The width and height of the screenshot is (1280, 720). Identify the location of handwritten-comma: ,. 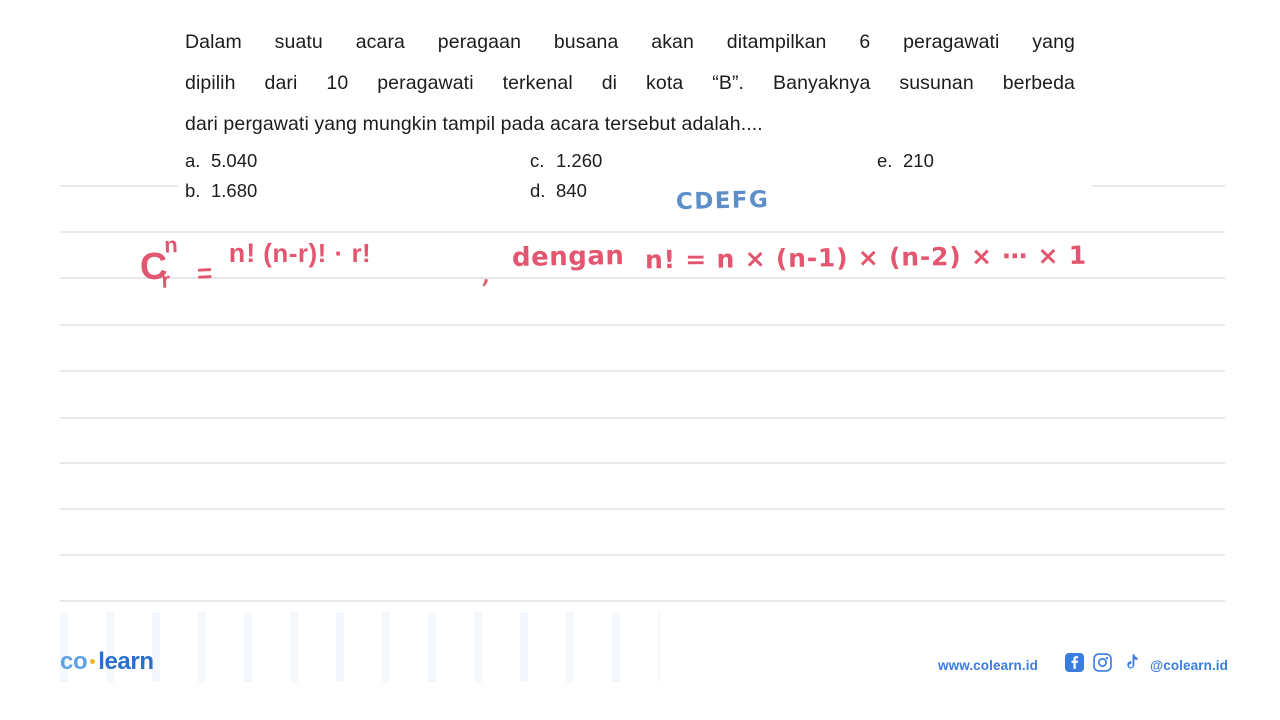
(486, 273).